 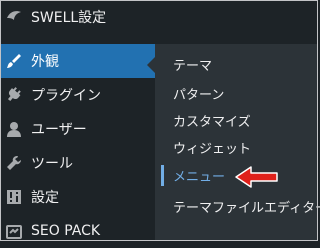 I want to click on submenu-item-theme-file-editor: テーマファイルエディター, so click(x=237, y=206).